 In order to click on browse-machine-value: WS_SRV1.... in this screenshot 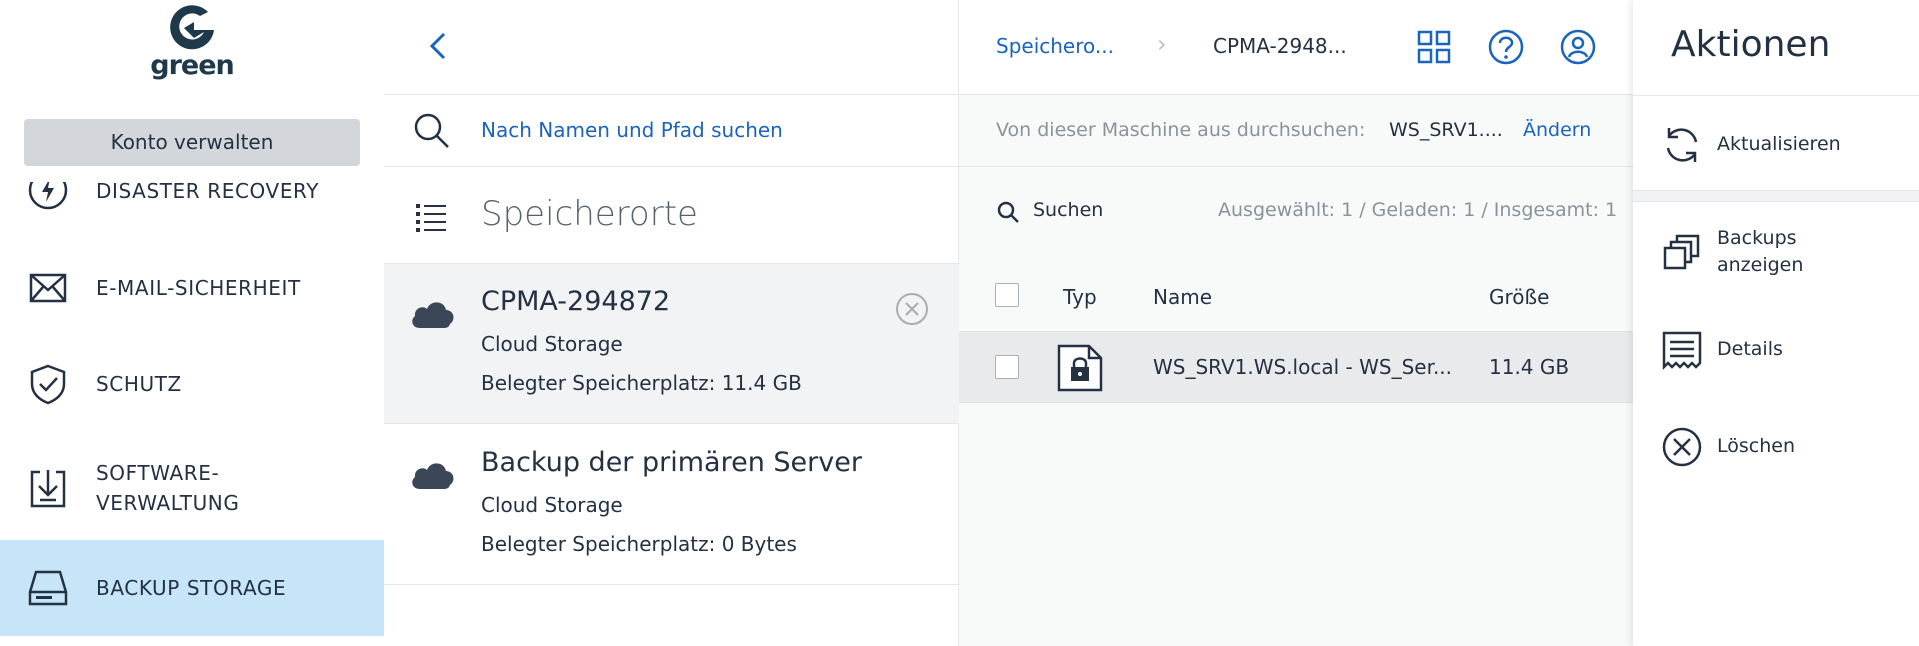, I will do `click(1446, 130)`.